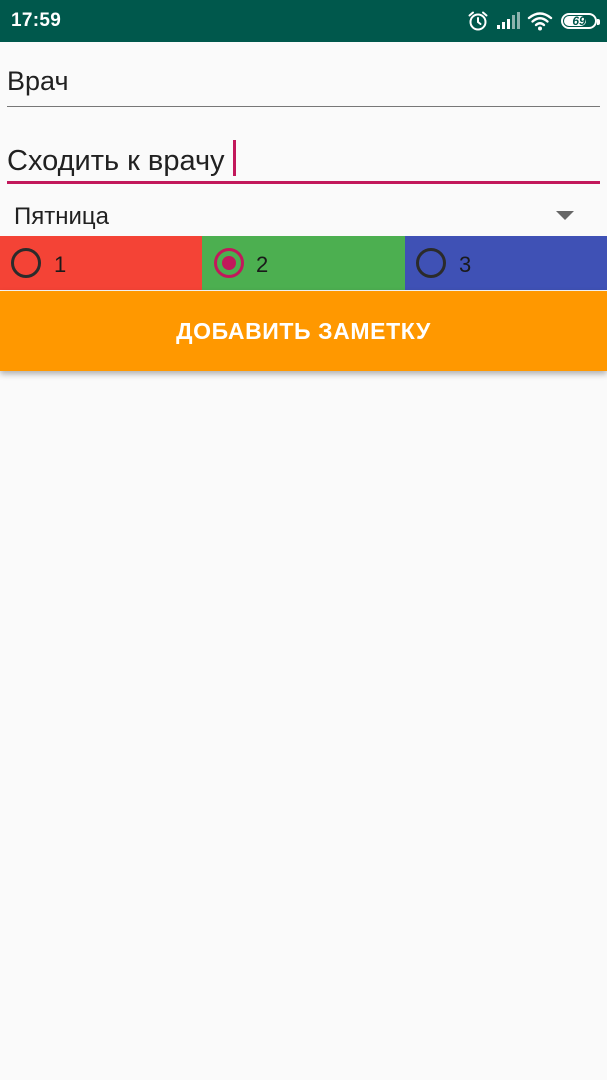  What do you see at coordinates (303, 21) in the screenshot?
I see `status-bar: 17:59 69` at bounding box center [303, 21].